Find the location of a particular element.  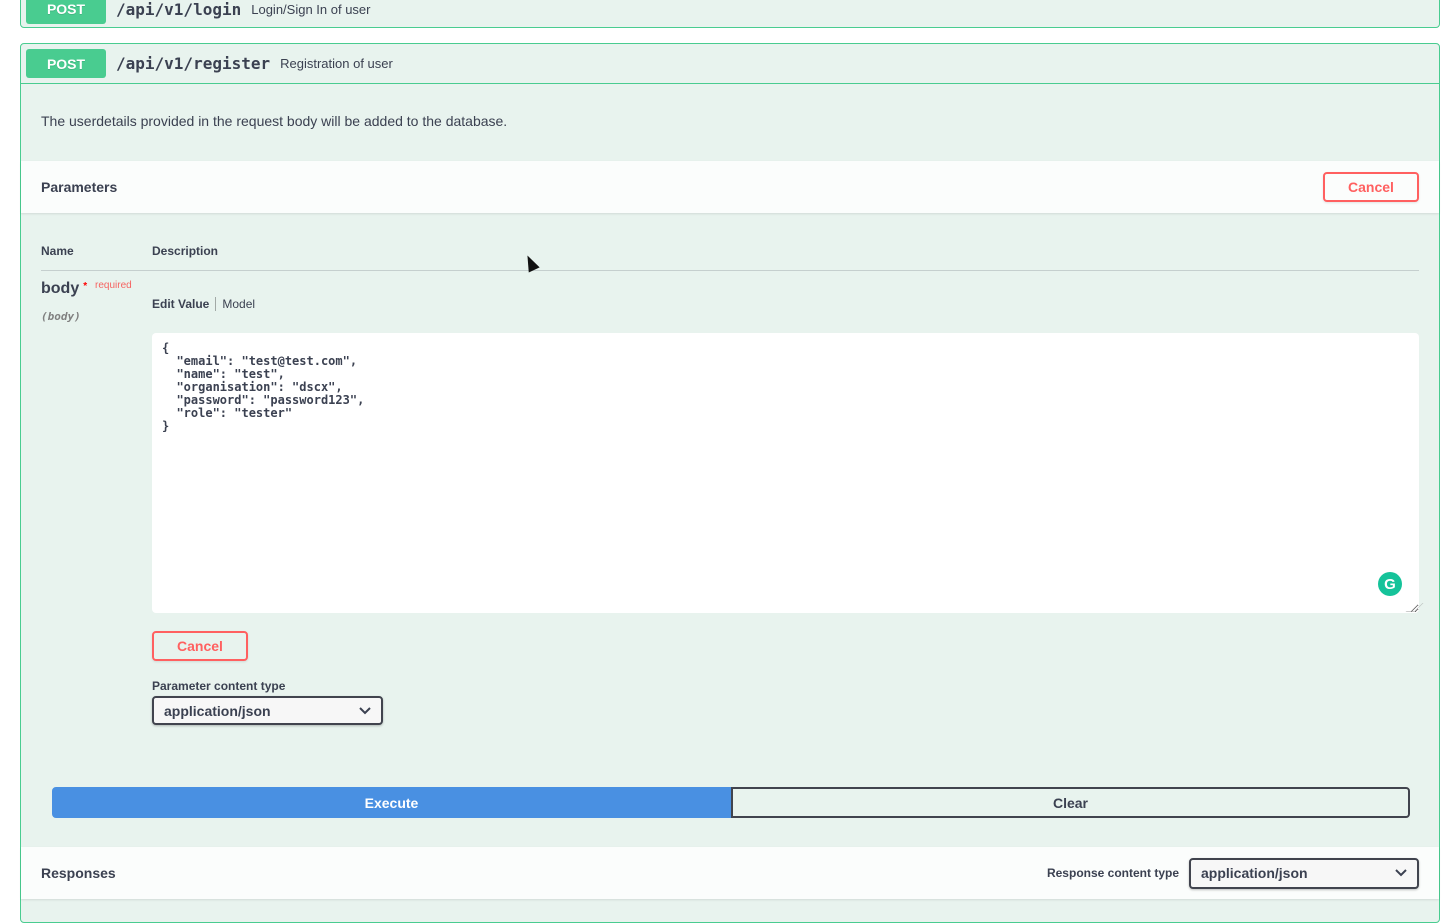

parameters-header: Parameters Cancel is located at coordinates (730, 187).